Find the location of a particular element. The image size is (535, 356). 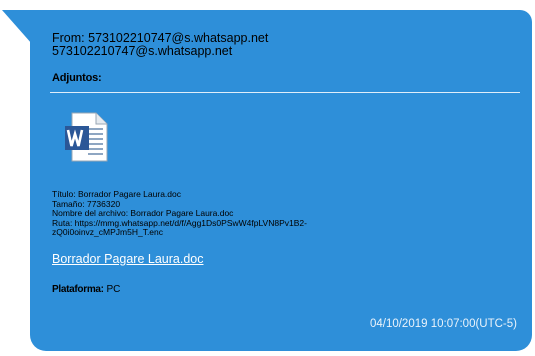

bubble-tail is located at coordinates (17, 27).